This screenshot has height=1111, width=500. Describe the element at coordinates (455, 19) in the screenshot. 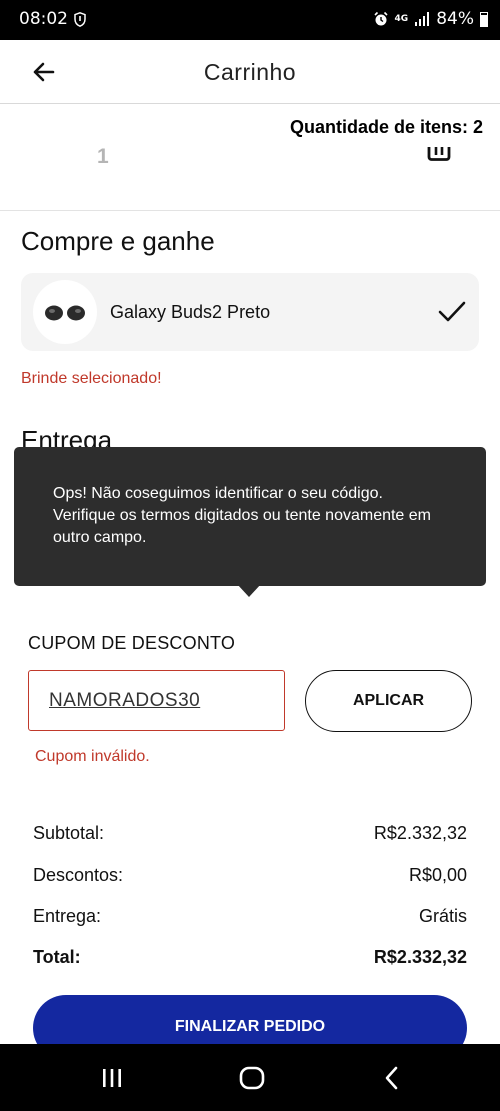

I see `battery-percent: 84%` at that location.